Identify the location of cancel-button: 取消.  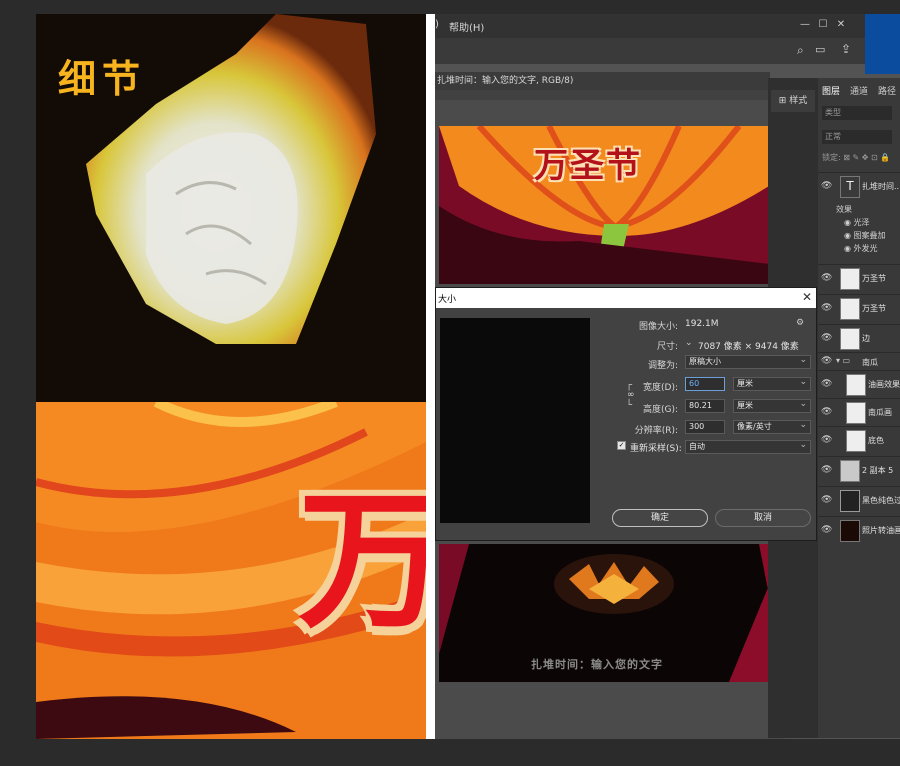
(763, 518).